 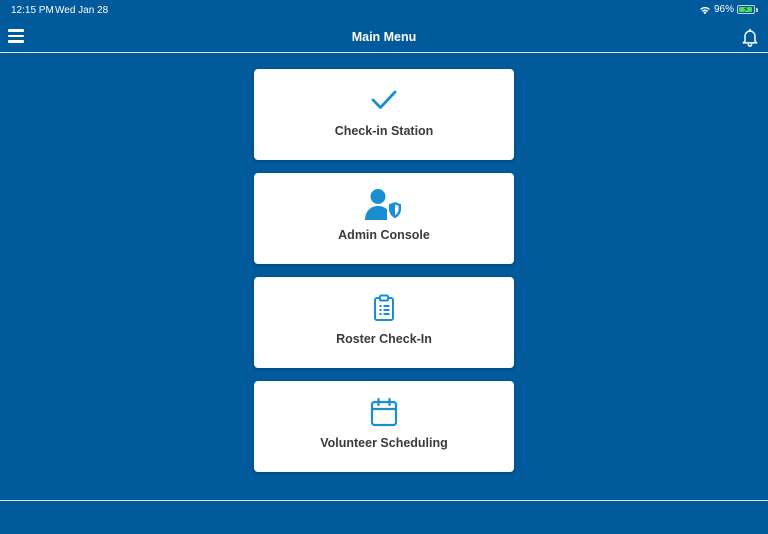 I want to click on roster-check-in-button: Roster Check-In, so click(x=384, y=322).